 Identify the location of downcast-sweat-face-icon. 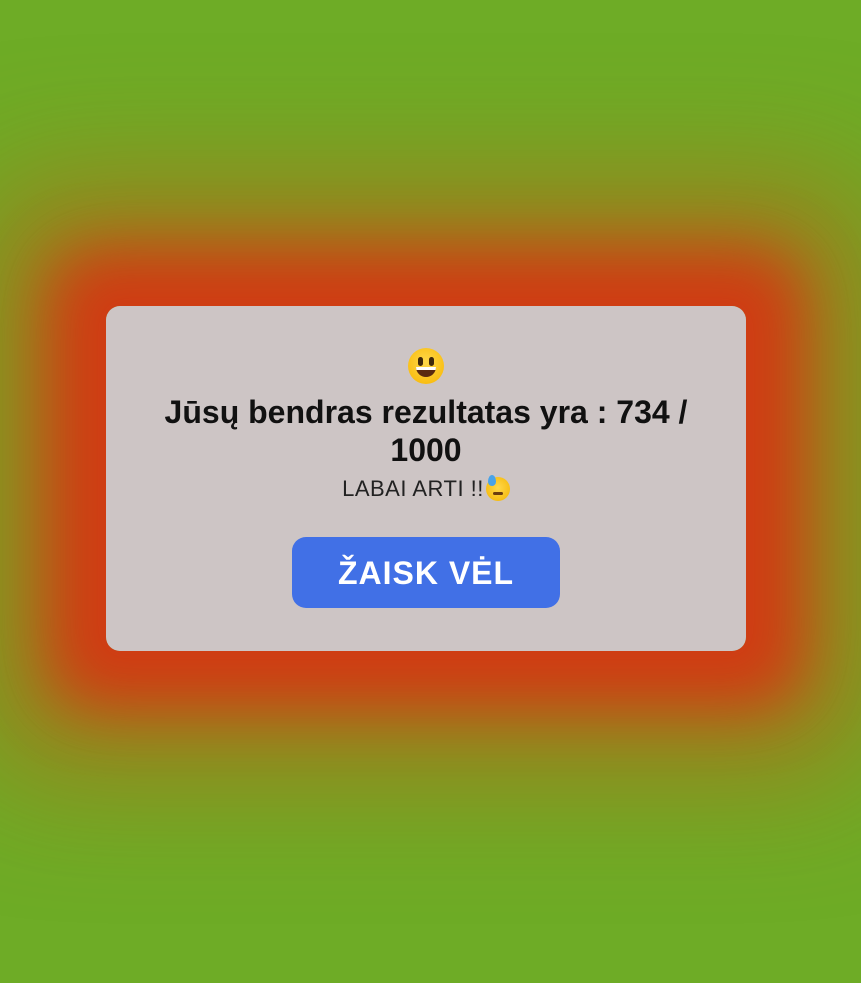
(497, 488).